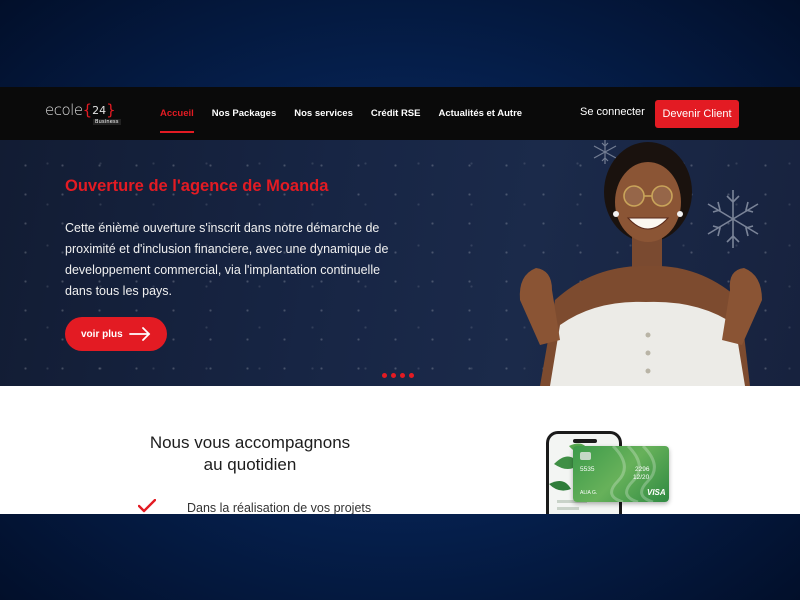  What do you see at coordinates (697, 114) in the screenshot?
I see `become-client-button: Devenir Client` at bounding box center [697, 114].